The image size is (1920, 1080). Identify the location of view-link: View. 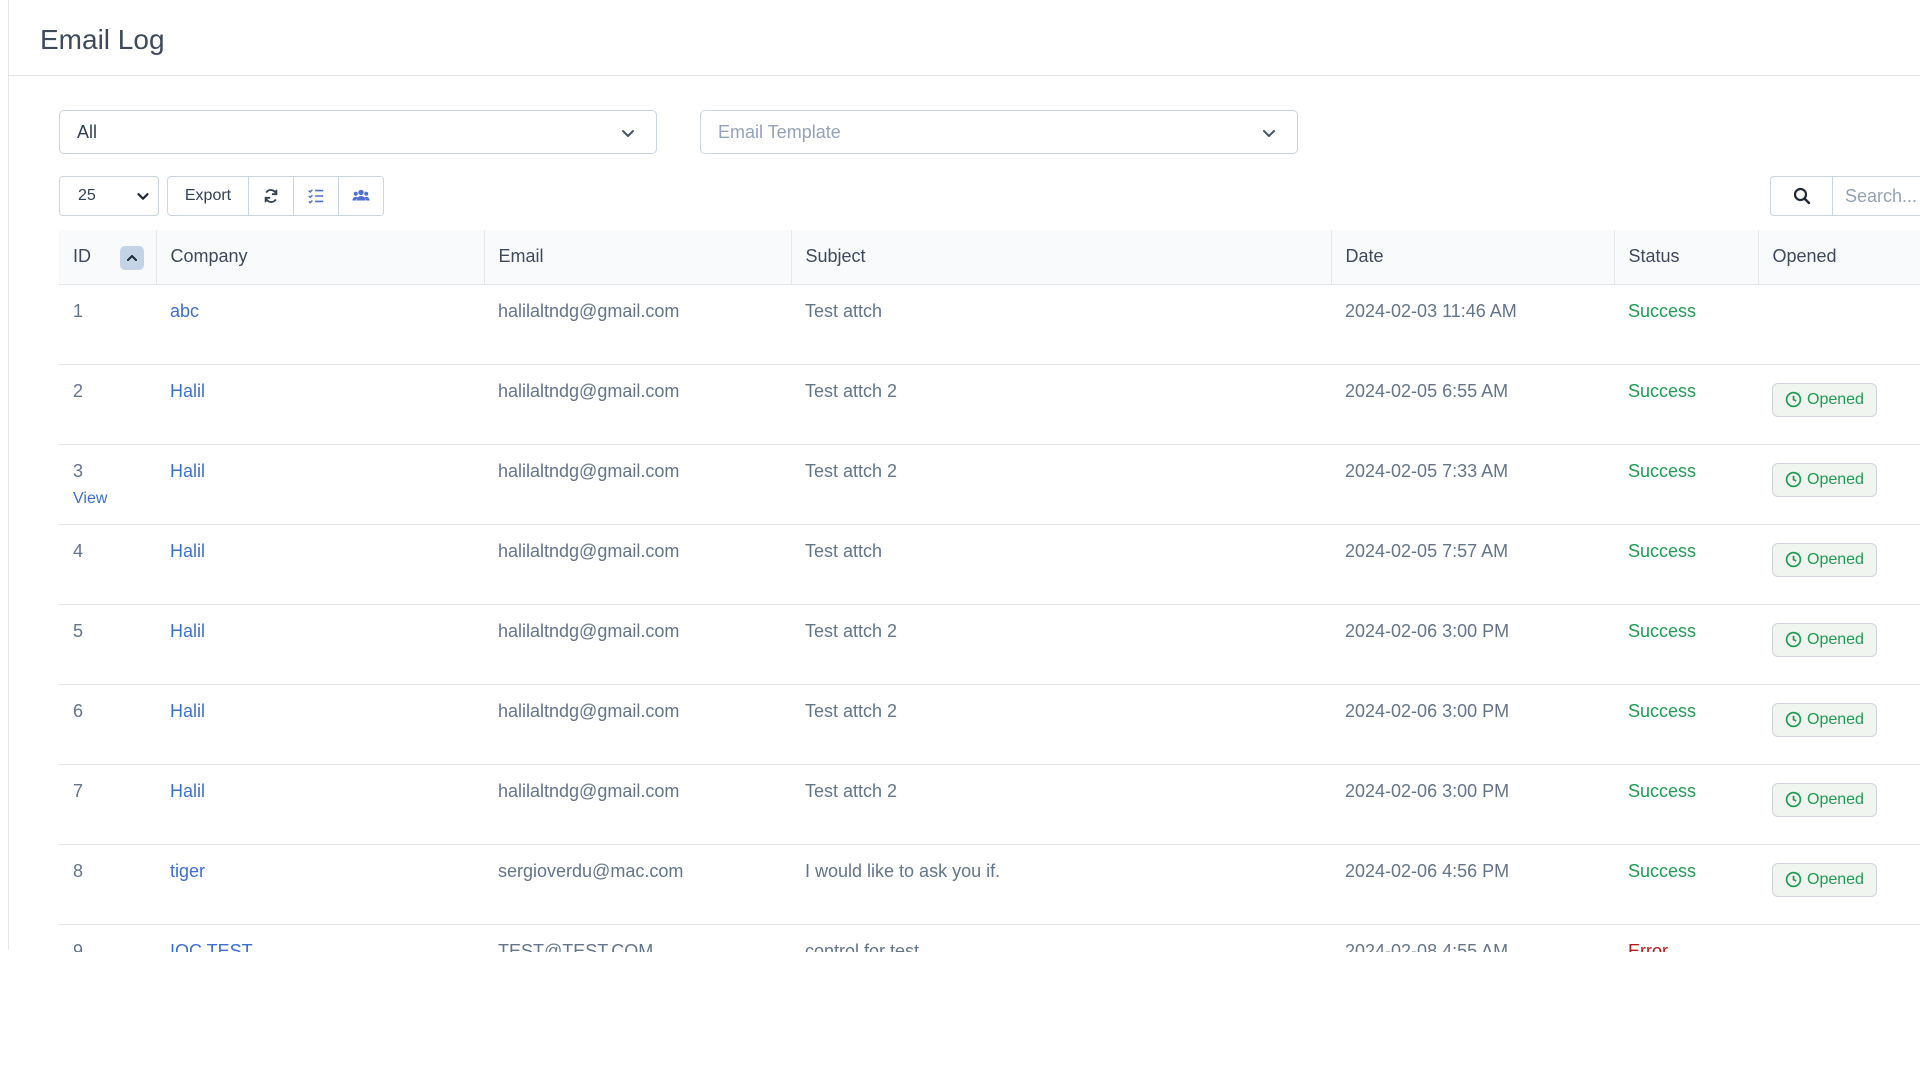
(107, 499).